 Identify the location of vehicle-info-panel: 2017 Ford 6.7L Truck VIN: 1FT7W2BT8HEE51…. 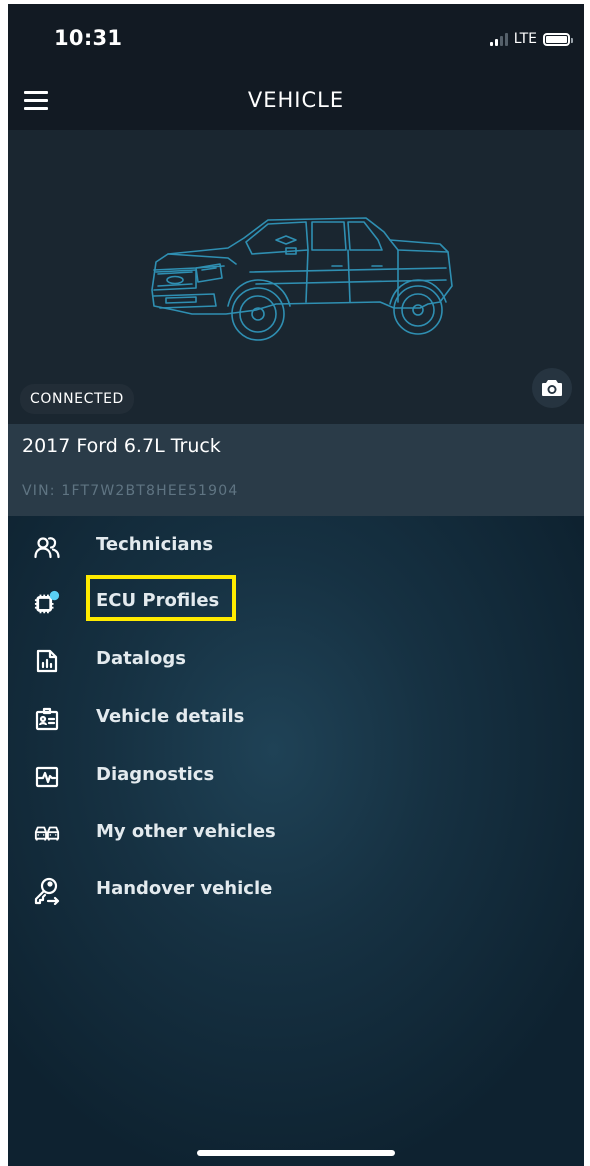
(296, 470).